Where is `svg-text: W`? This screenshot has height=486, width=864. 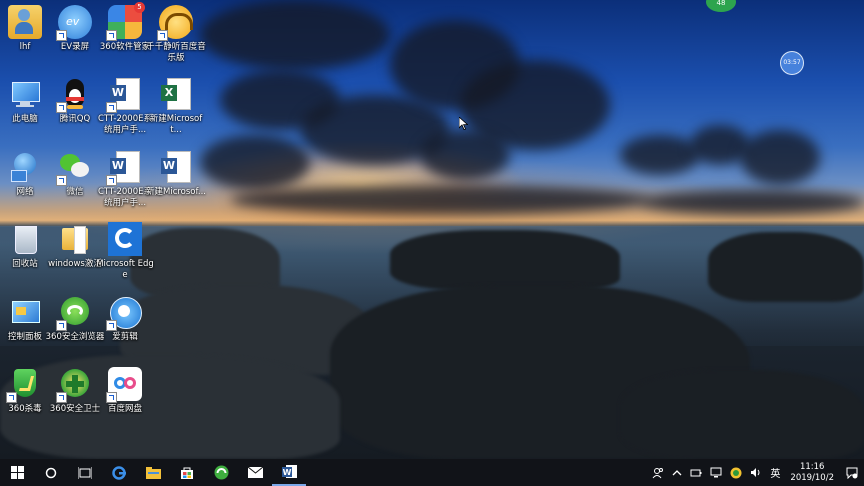
svg-text: W is located at coordinates (286, 472).